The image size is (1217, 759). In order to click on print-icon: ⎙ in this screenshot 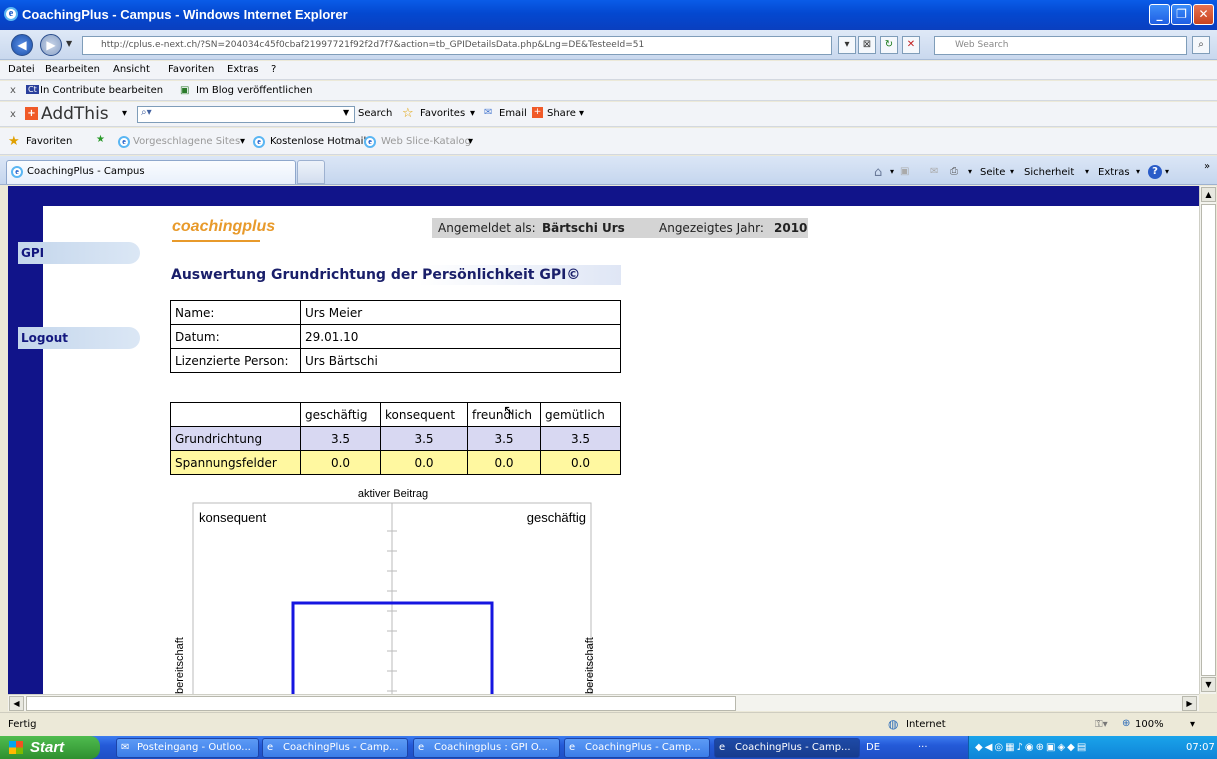, I will do `click(954, 171)`.